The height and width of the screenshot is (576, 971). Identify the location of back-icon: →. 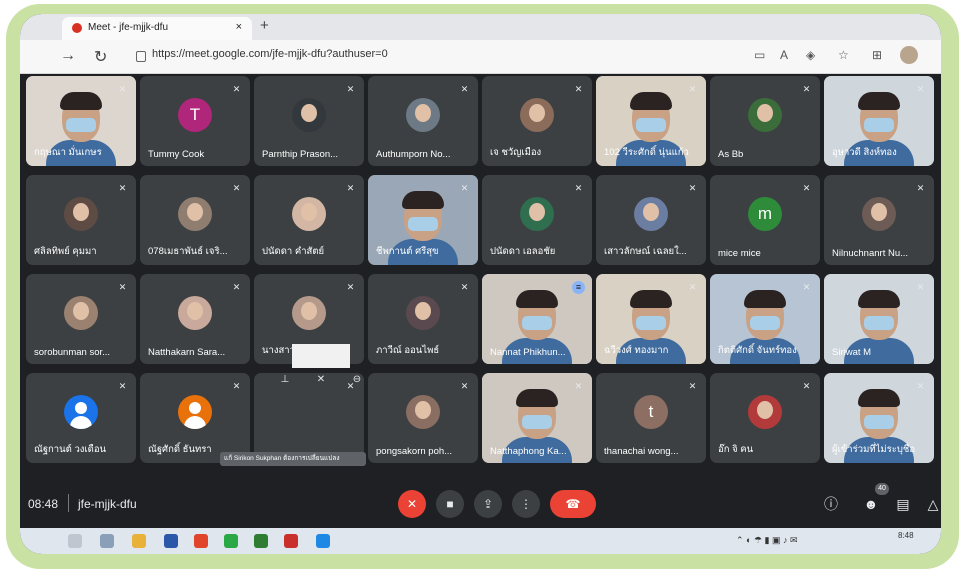
(68, 56).